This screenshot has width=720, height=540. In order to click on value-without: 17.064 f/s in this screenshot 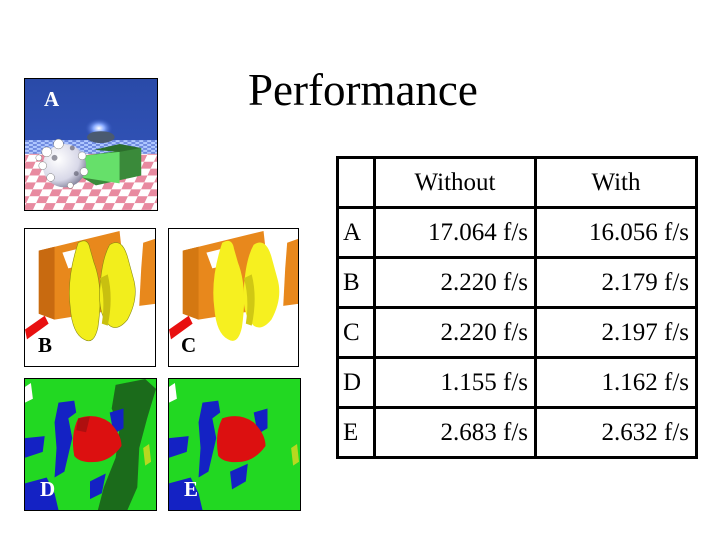, I will do `click(455, 232)`.